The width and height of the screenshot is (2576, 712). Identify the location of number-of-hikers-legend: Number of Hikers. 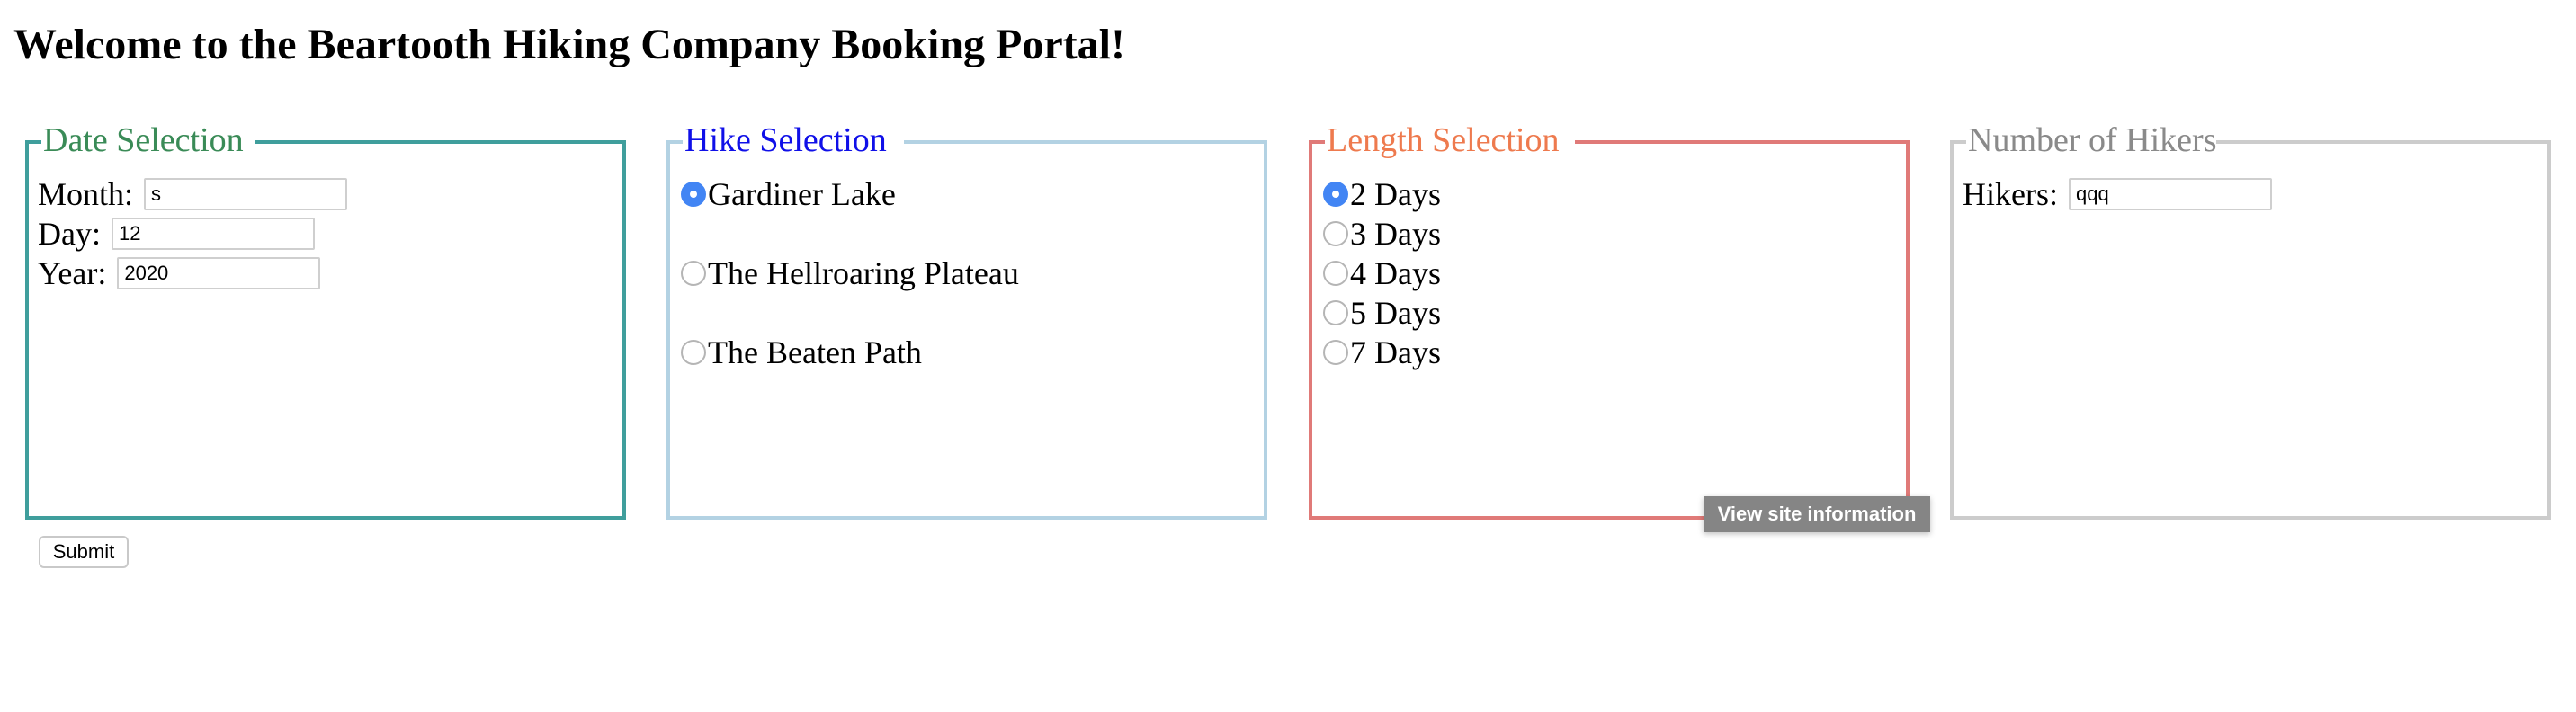
(2092, 140).